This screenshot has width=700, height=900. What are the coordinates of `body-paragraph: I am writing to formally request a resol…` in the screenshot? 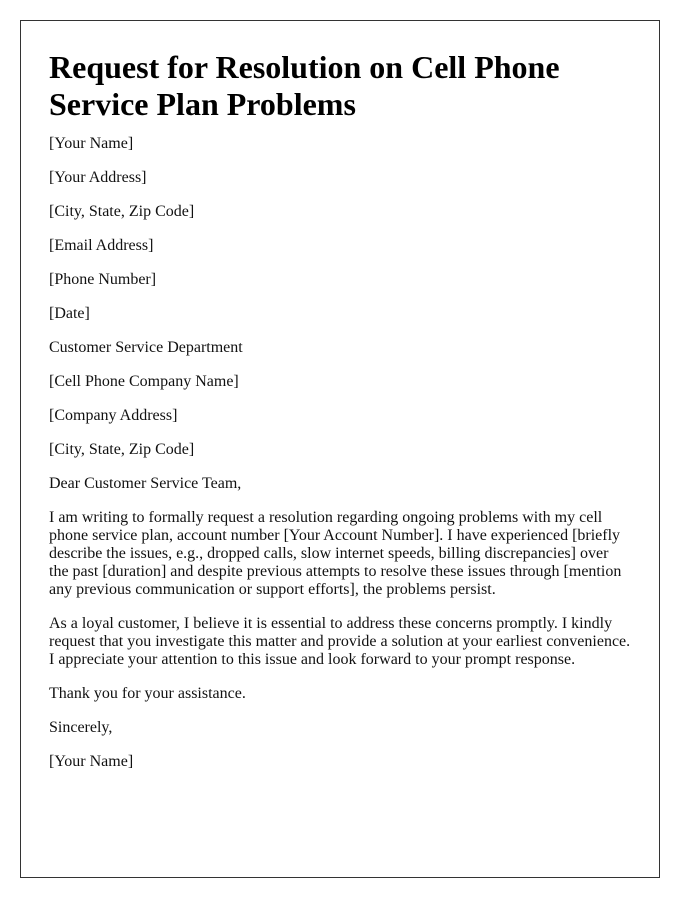 It's located at (335, 553).